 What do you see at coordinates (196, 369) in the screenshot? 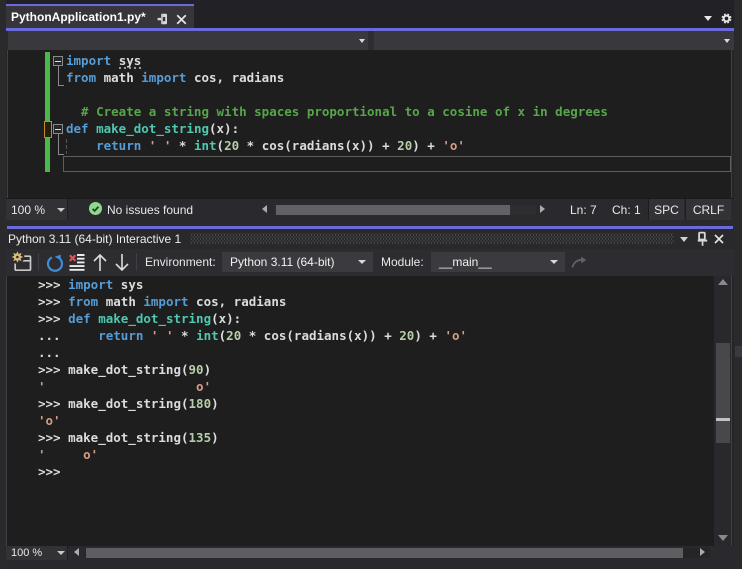
I see `code-token: 90` at bounding box center [196, 369].